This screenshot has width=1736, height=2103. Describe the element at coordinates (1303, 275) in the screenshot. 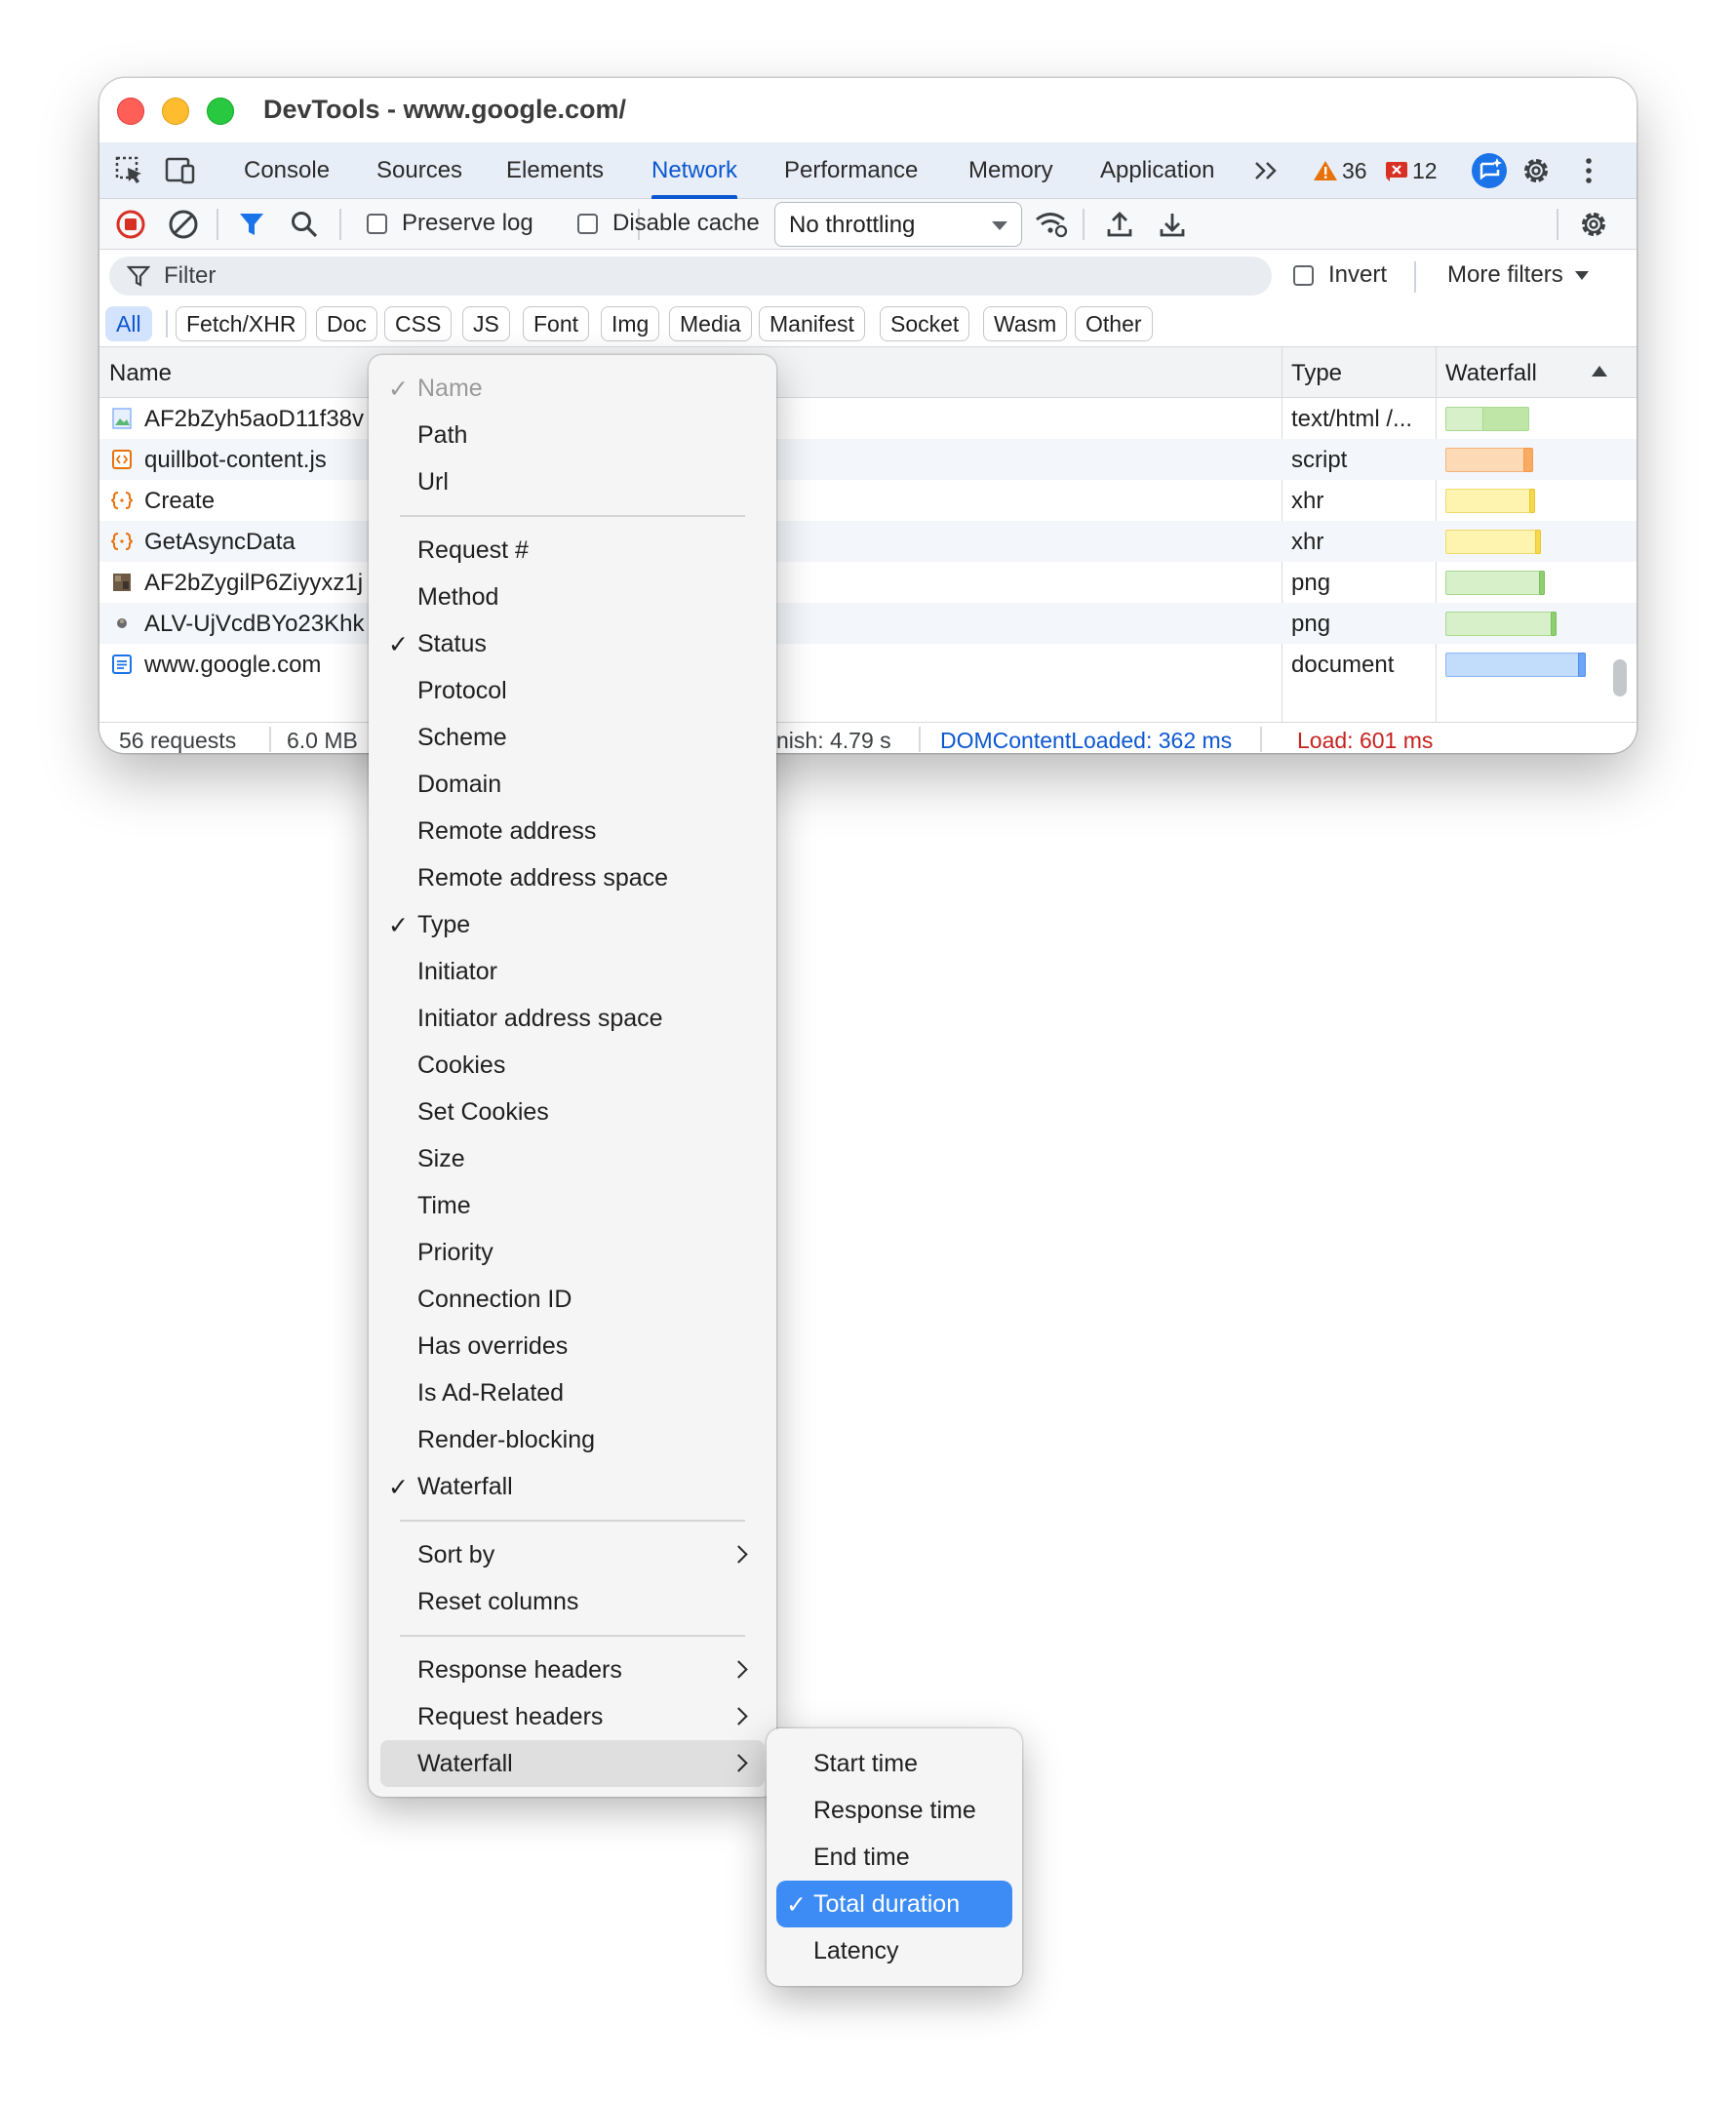

I see `invert-checkbox` at that location.